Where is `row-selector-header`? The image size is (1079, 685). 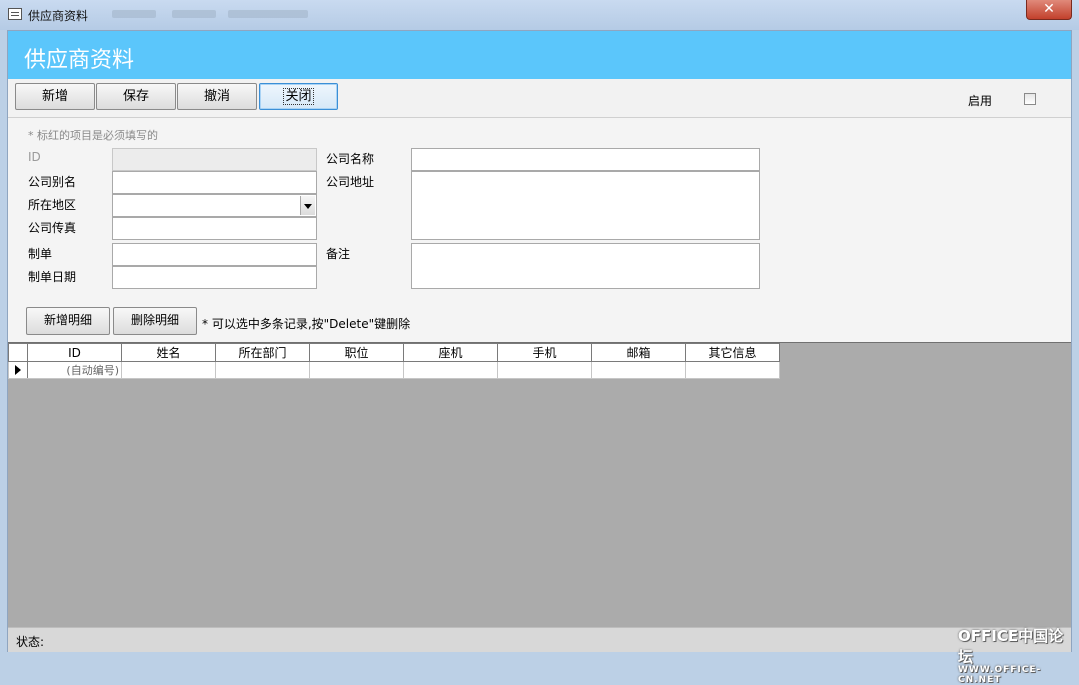 row-selector-header is located at coordinates (18, 352).